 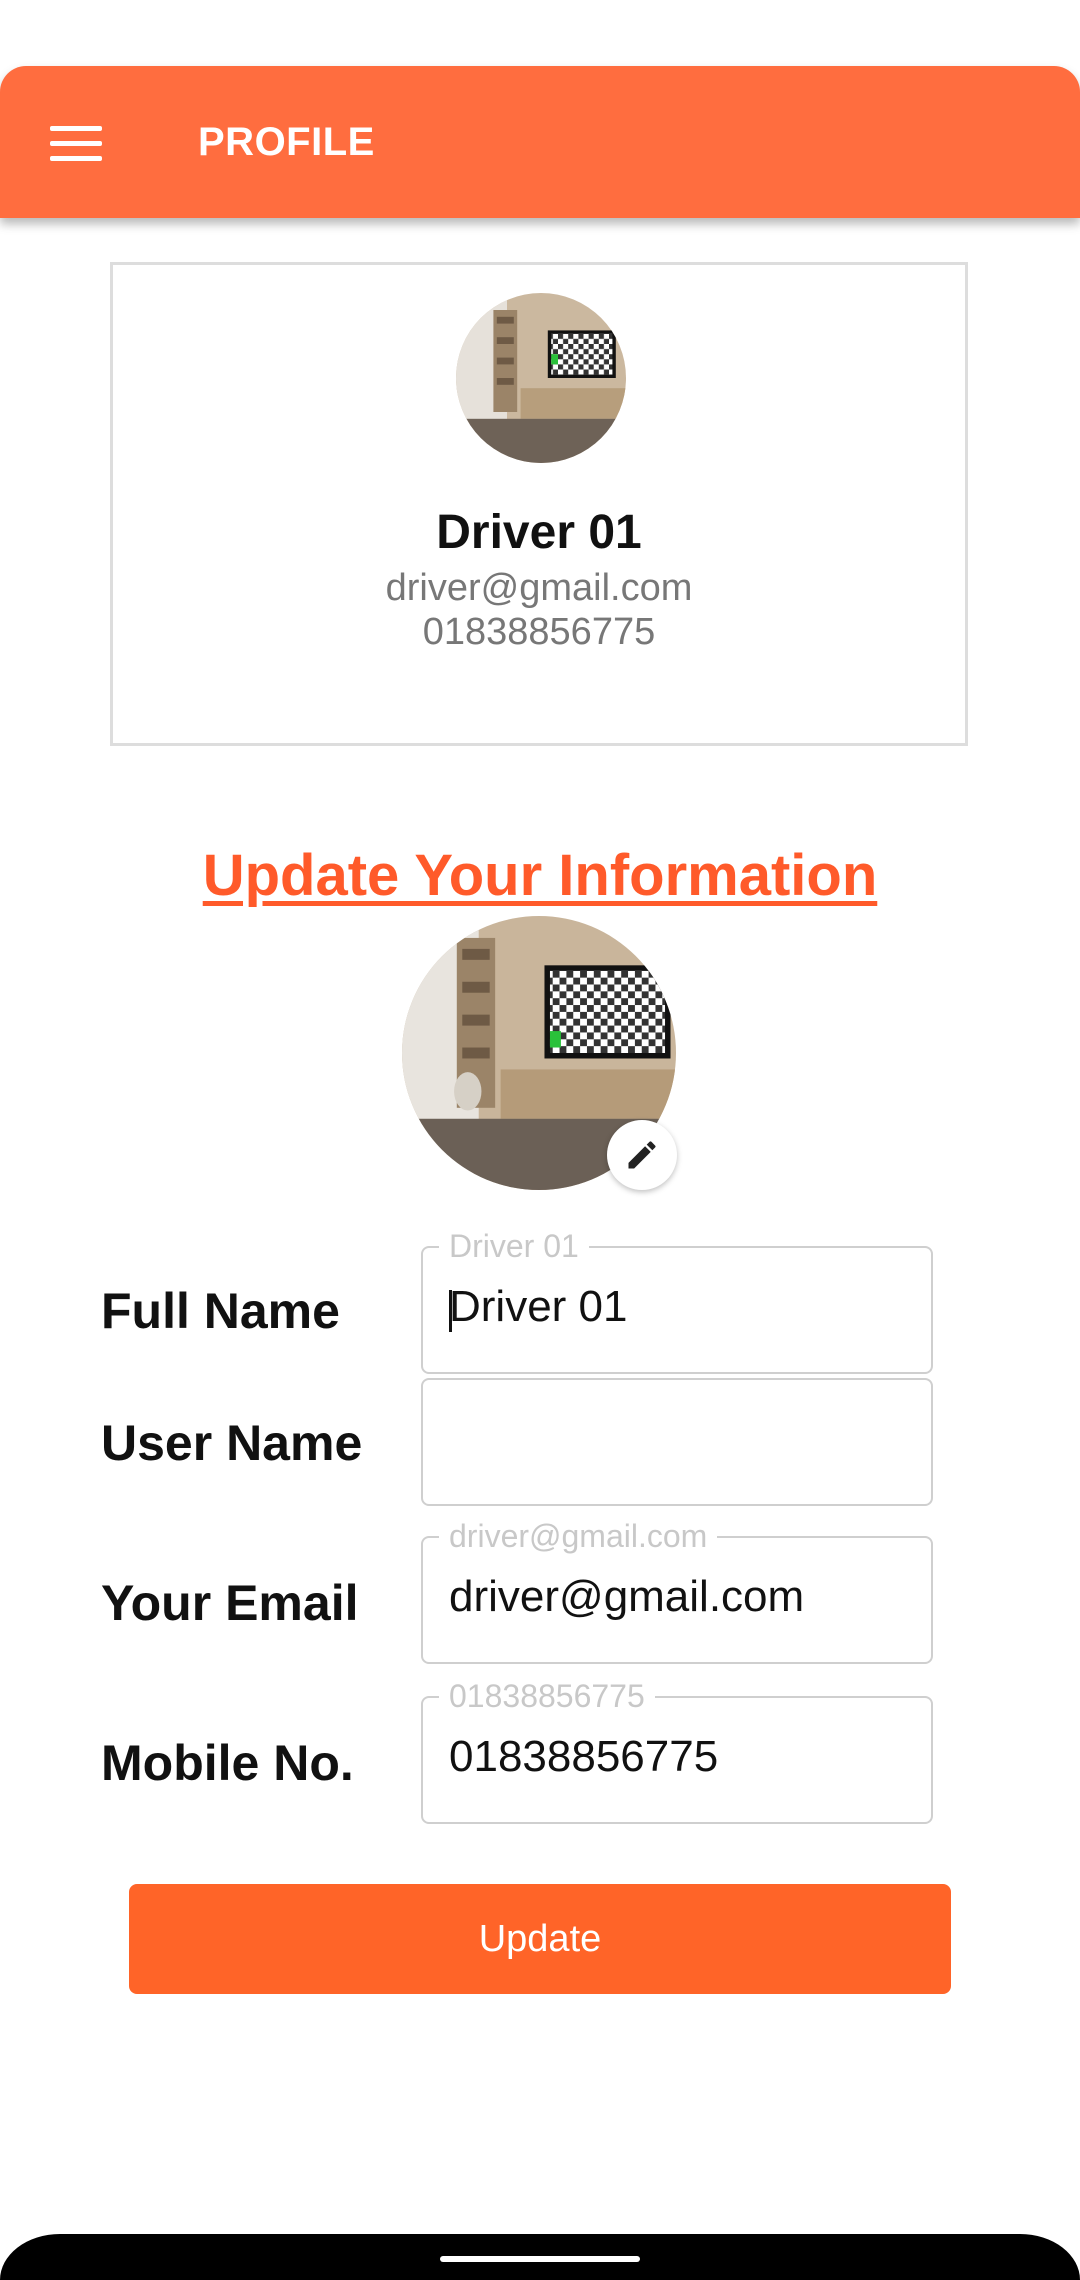 I want to click on email-value: driver@gmail.com, so click(x=627, y=1596).